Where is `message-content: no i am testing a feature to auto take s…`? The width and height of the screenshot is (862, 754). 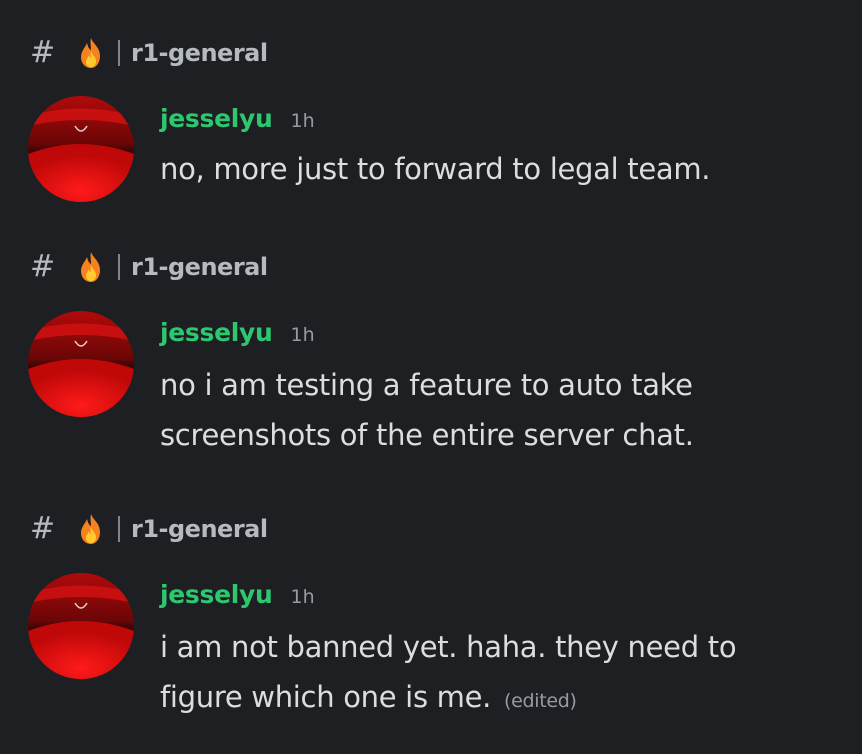
message-content: no i am testing a feature to auto take s… is located at coordinates (505, 410).